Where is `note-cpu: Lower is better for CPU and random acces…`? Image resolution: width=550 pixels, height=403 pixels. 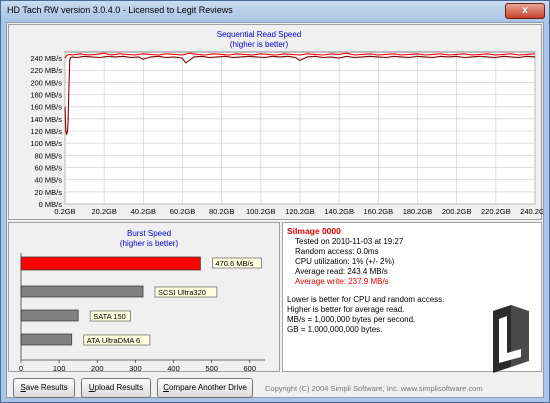
note-cpu: Lower is better for CPU and random acces… is located at coordinates (366, 299).